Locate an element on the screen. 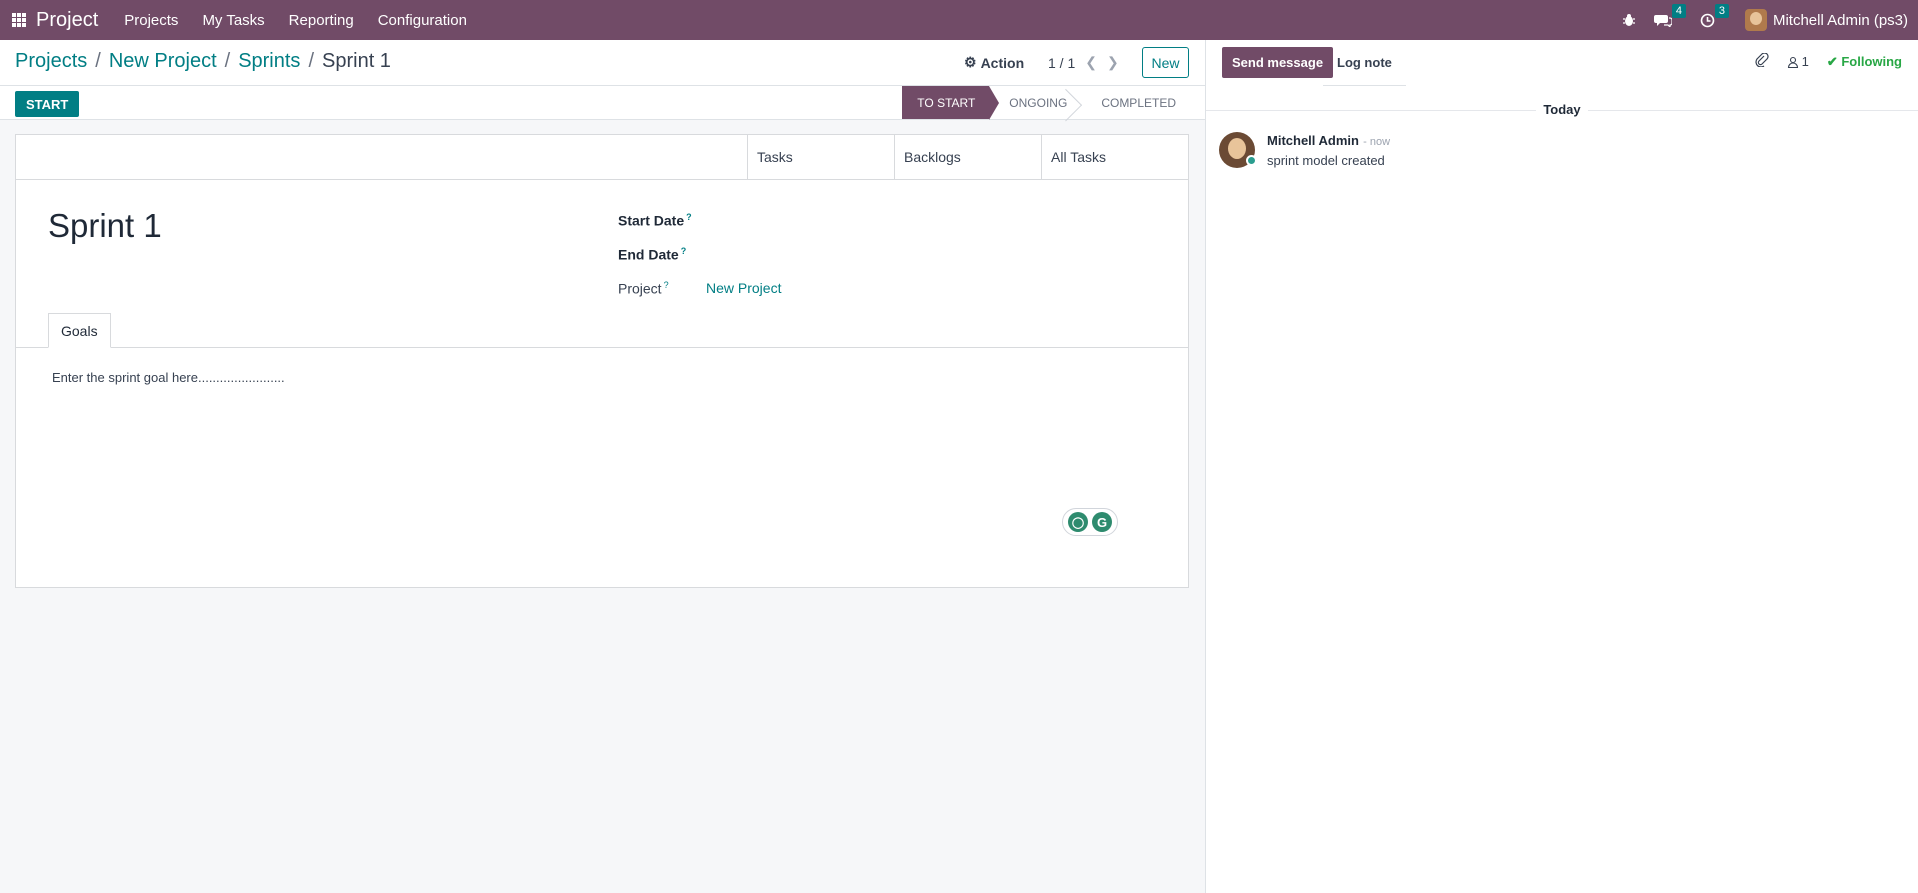 The image size is (1918, 893). end-date-input is located at coordinates (856, 254).